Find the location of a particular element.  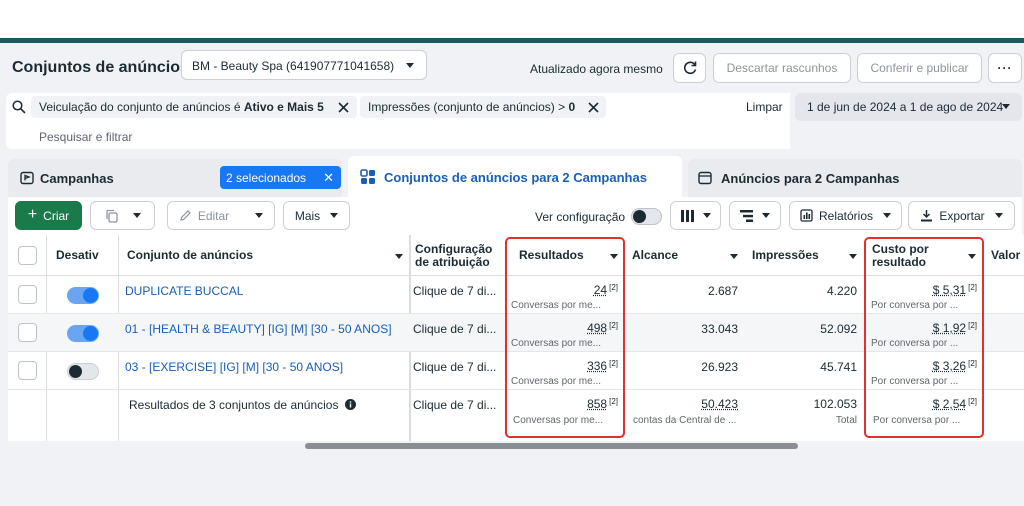

filter-chip-impressions: Impressões (conjunto de anúncios) > 0 is located at coordinates (483, 107).